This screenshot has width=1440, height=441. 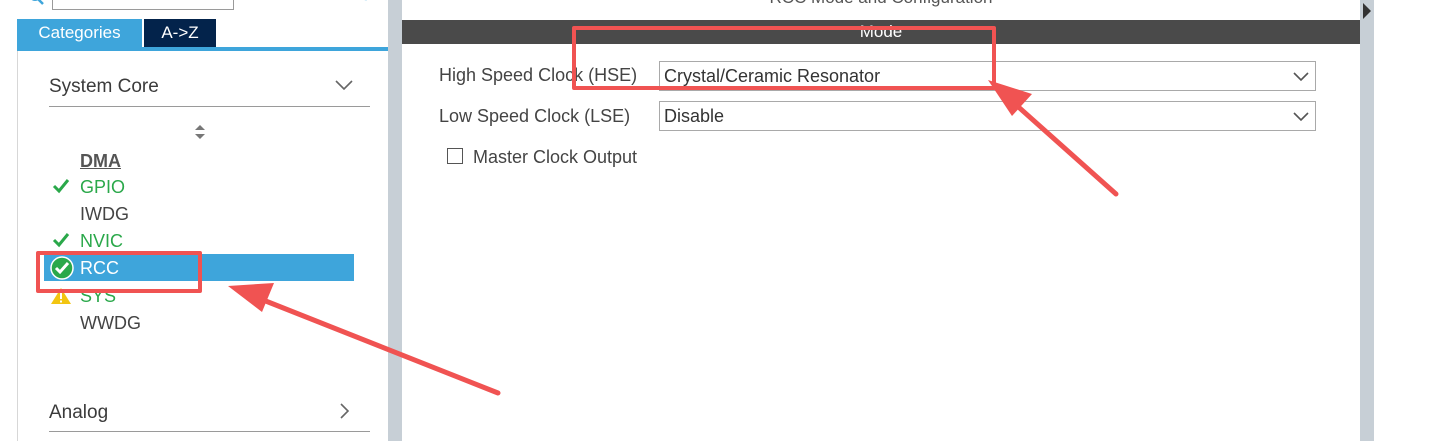 I want to click on sidebar-item-dma: DMA, so click(x=100, y=161).